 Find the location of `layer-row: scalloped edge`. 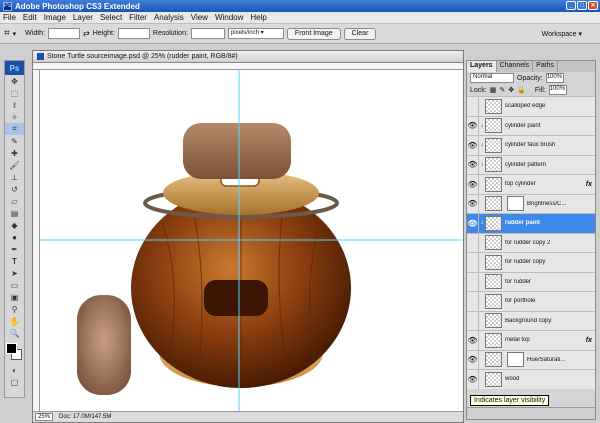

layer-row: scalloped edge is located at coordinates (531, 106).